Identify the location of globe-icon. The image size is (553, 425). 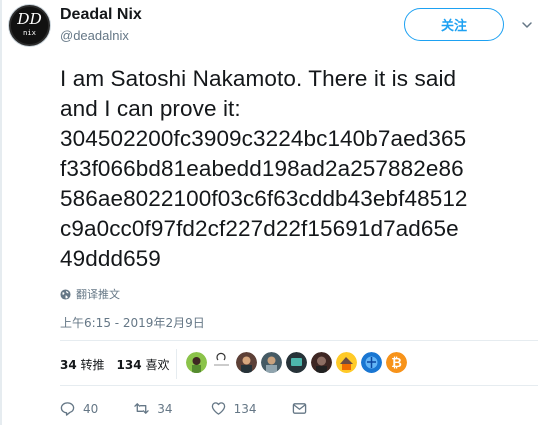
(65, 294).